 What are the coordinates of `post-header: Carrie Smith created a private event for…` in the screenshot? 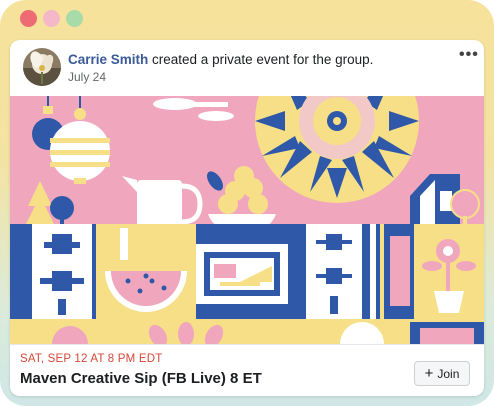 It's located at (220, 59).